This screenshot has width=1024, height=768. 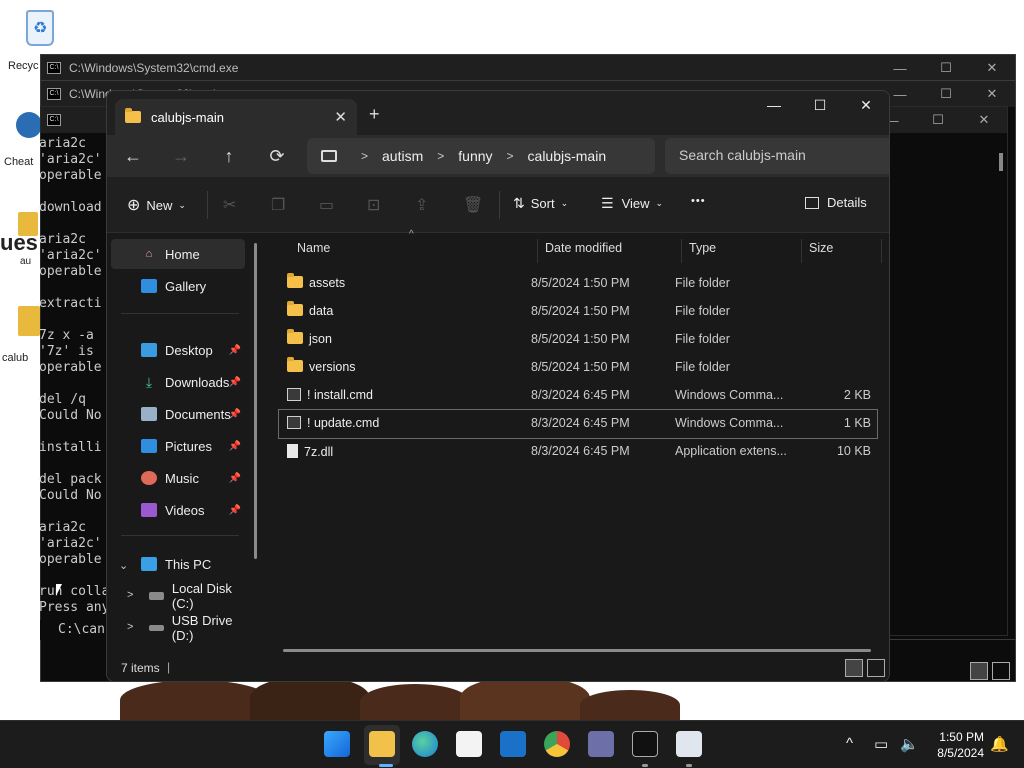 I want to click on sidebar-item-pictures: Pictures 📌, so click(x=178, y=446).